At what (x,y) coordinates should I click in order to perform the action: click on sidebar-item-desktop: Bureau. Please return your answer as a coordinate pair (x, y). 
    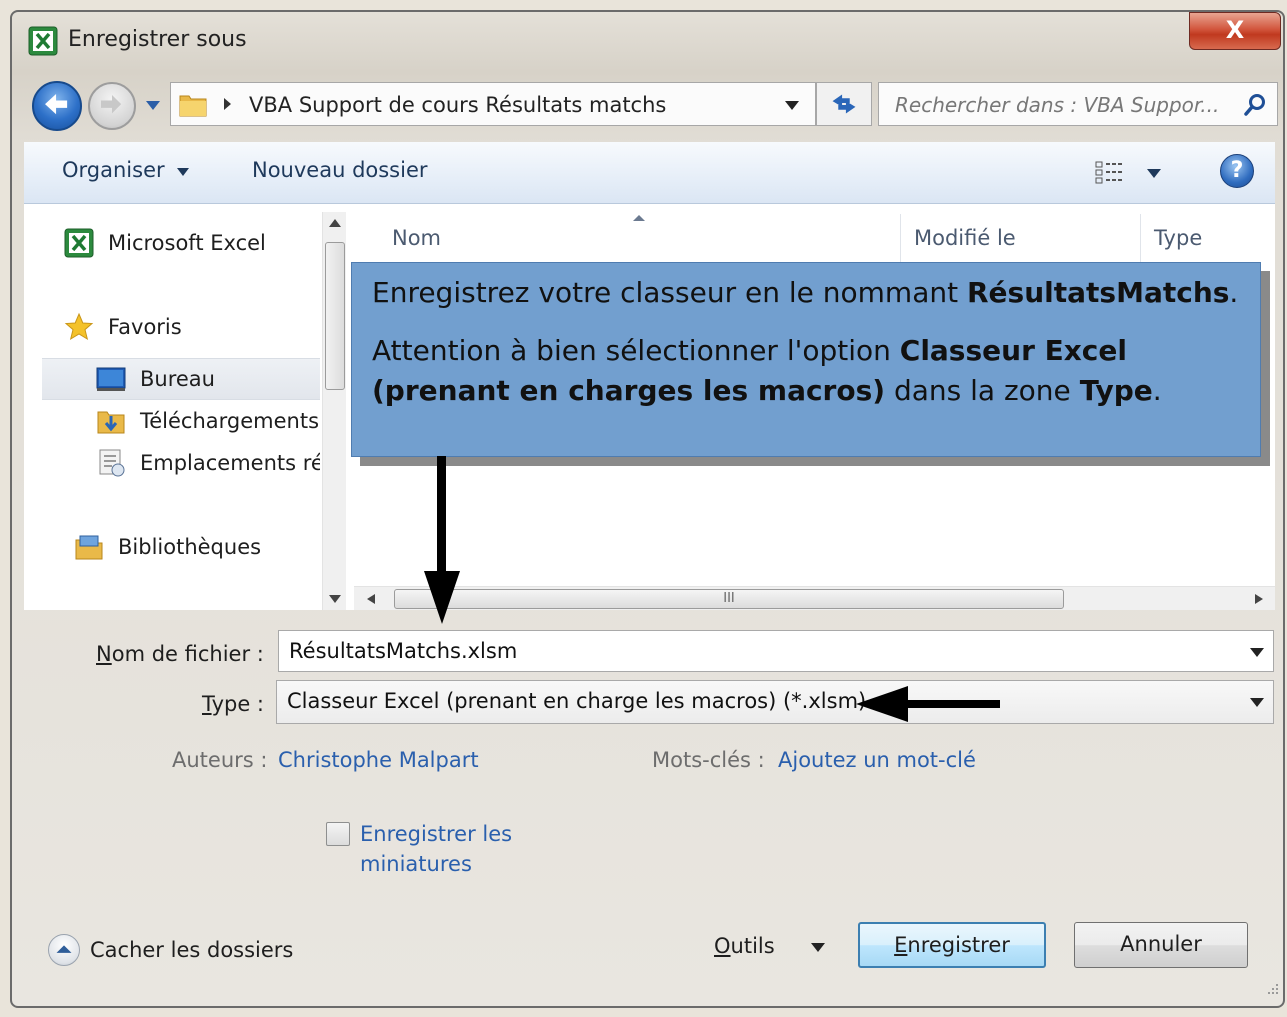
    Looking at the image, I should click on (181, 379).